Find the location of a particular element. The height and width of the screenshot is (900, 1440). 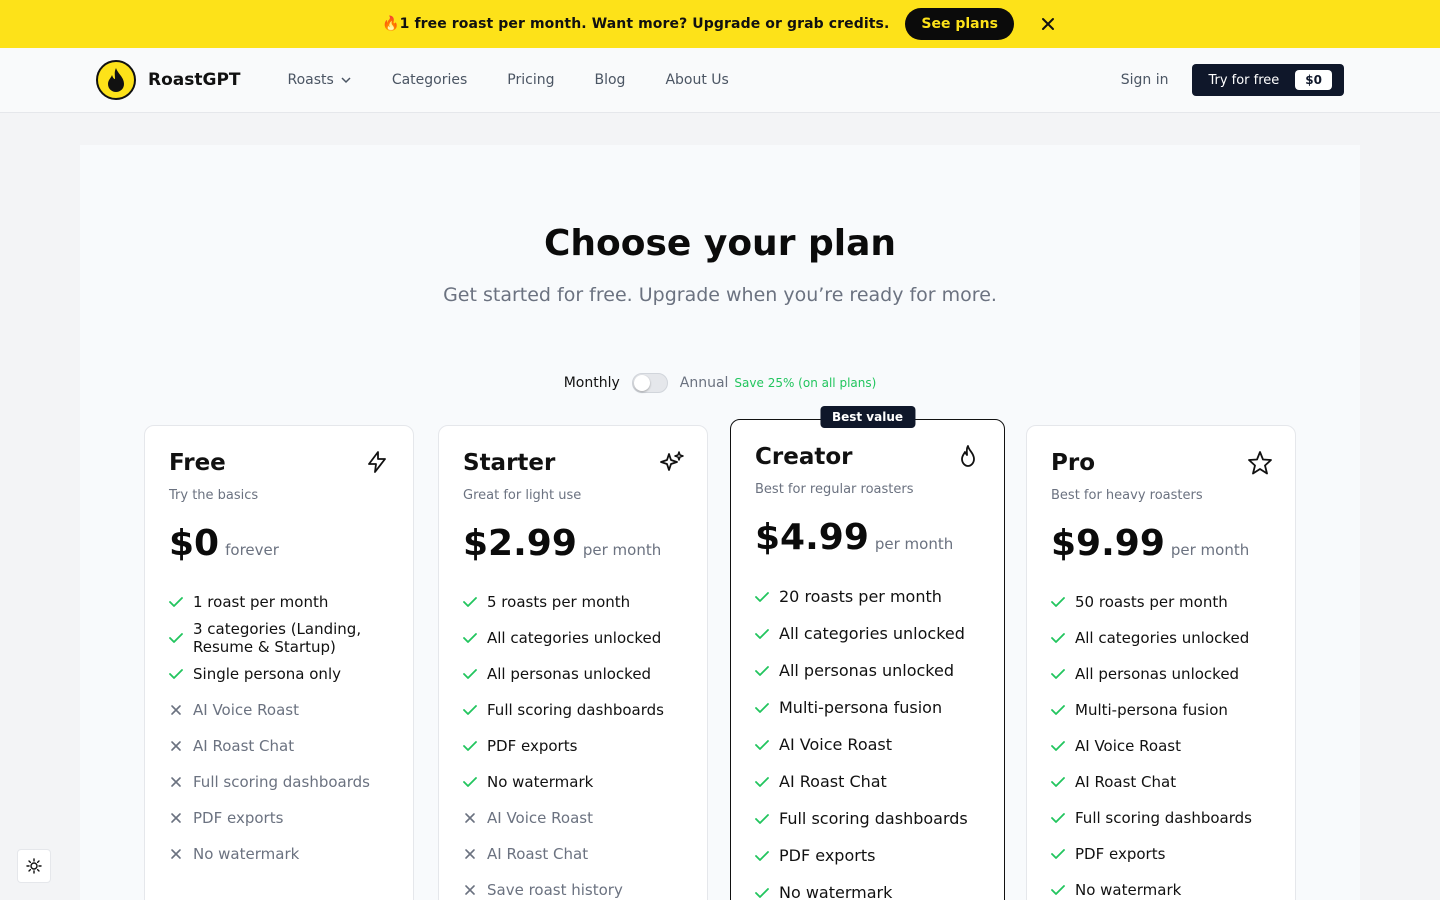

brand-logo: RoastGPT is located at coordinates (168, 80).